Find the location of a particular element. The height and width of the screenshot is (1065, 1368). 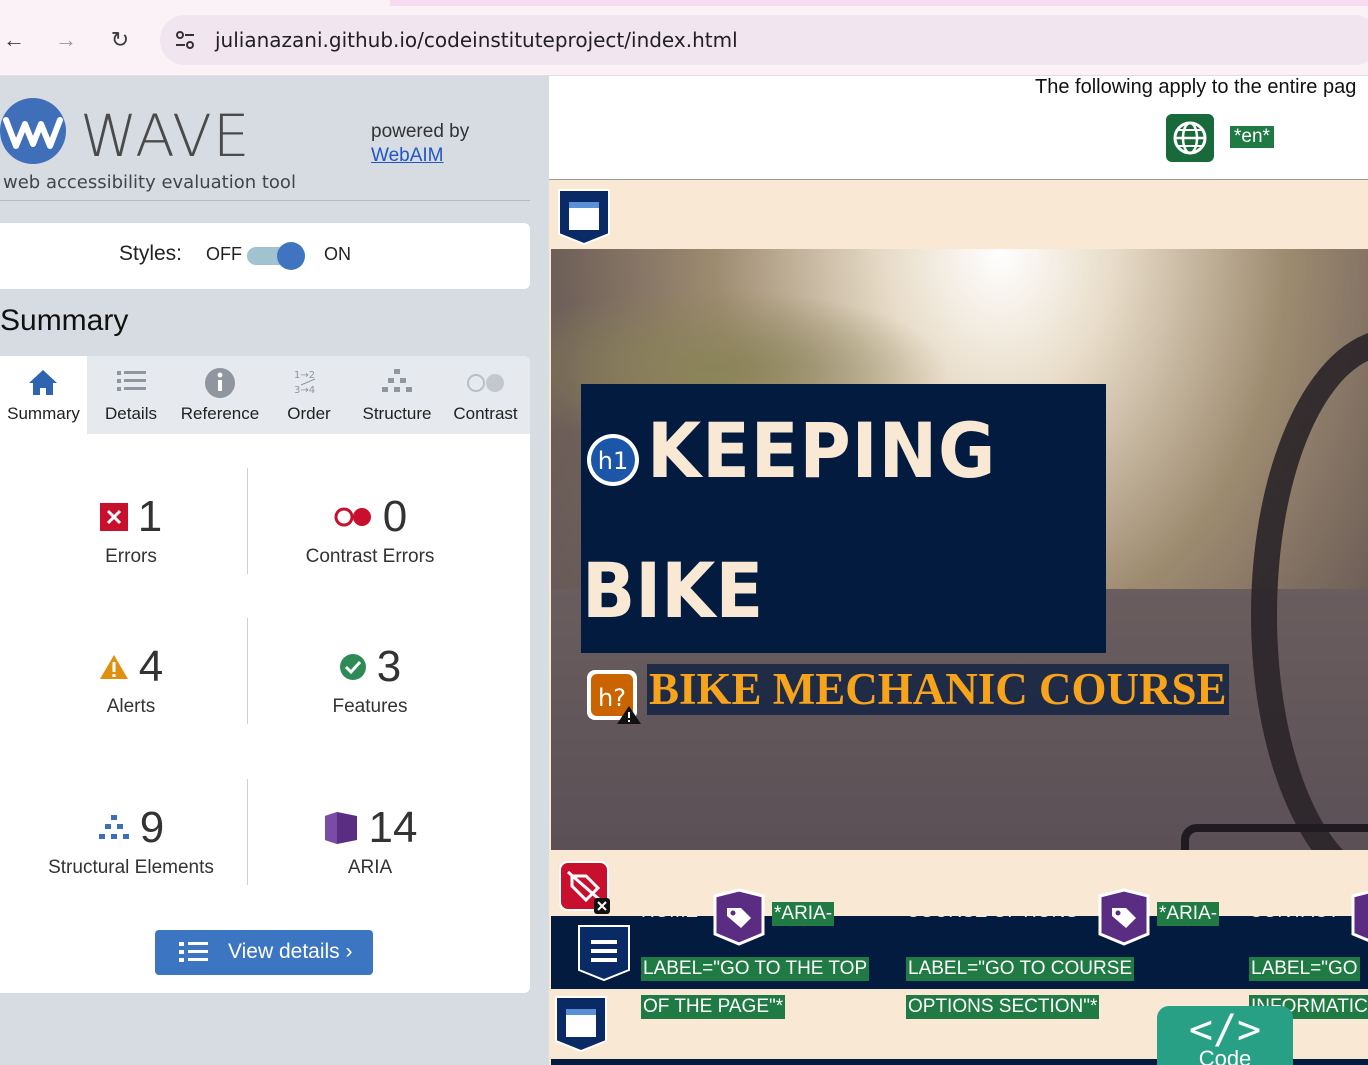

webaim-link: WebAIM is located at coordinates (407, 155).